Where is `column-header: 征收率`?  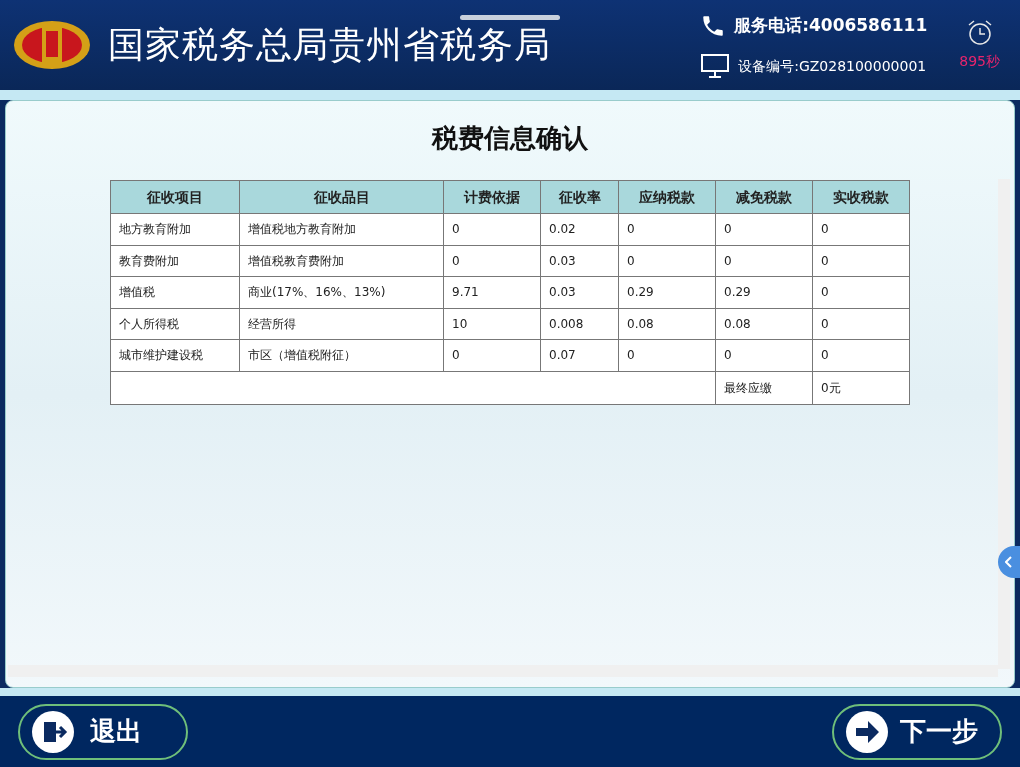 column-header: 征收率 is located at coordinates (579, 197).